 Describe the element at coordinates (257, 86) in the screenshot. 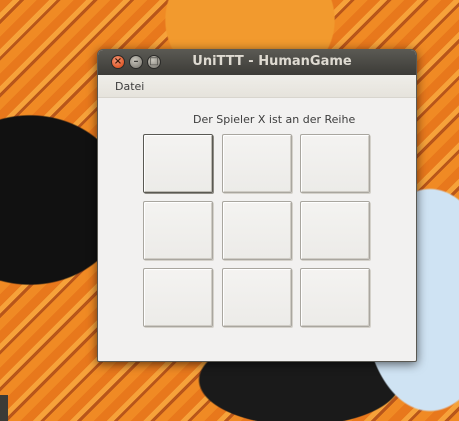

I see `menu-bar: Datei` at that location.